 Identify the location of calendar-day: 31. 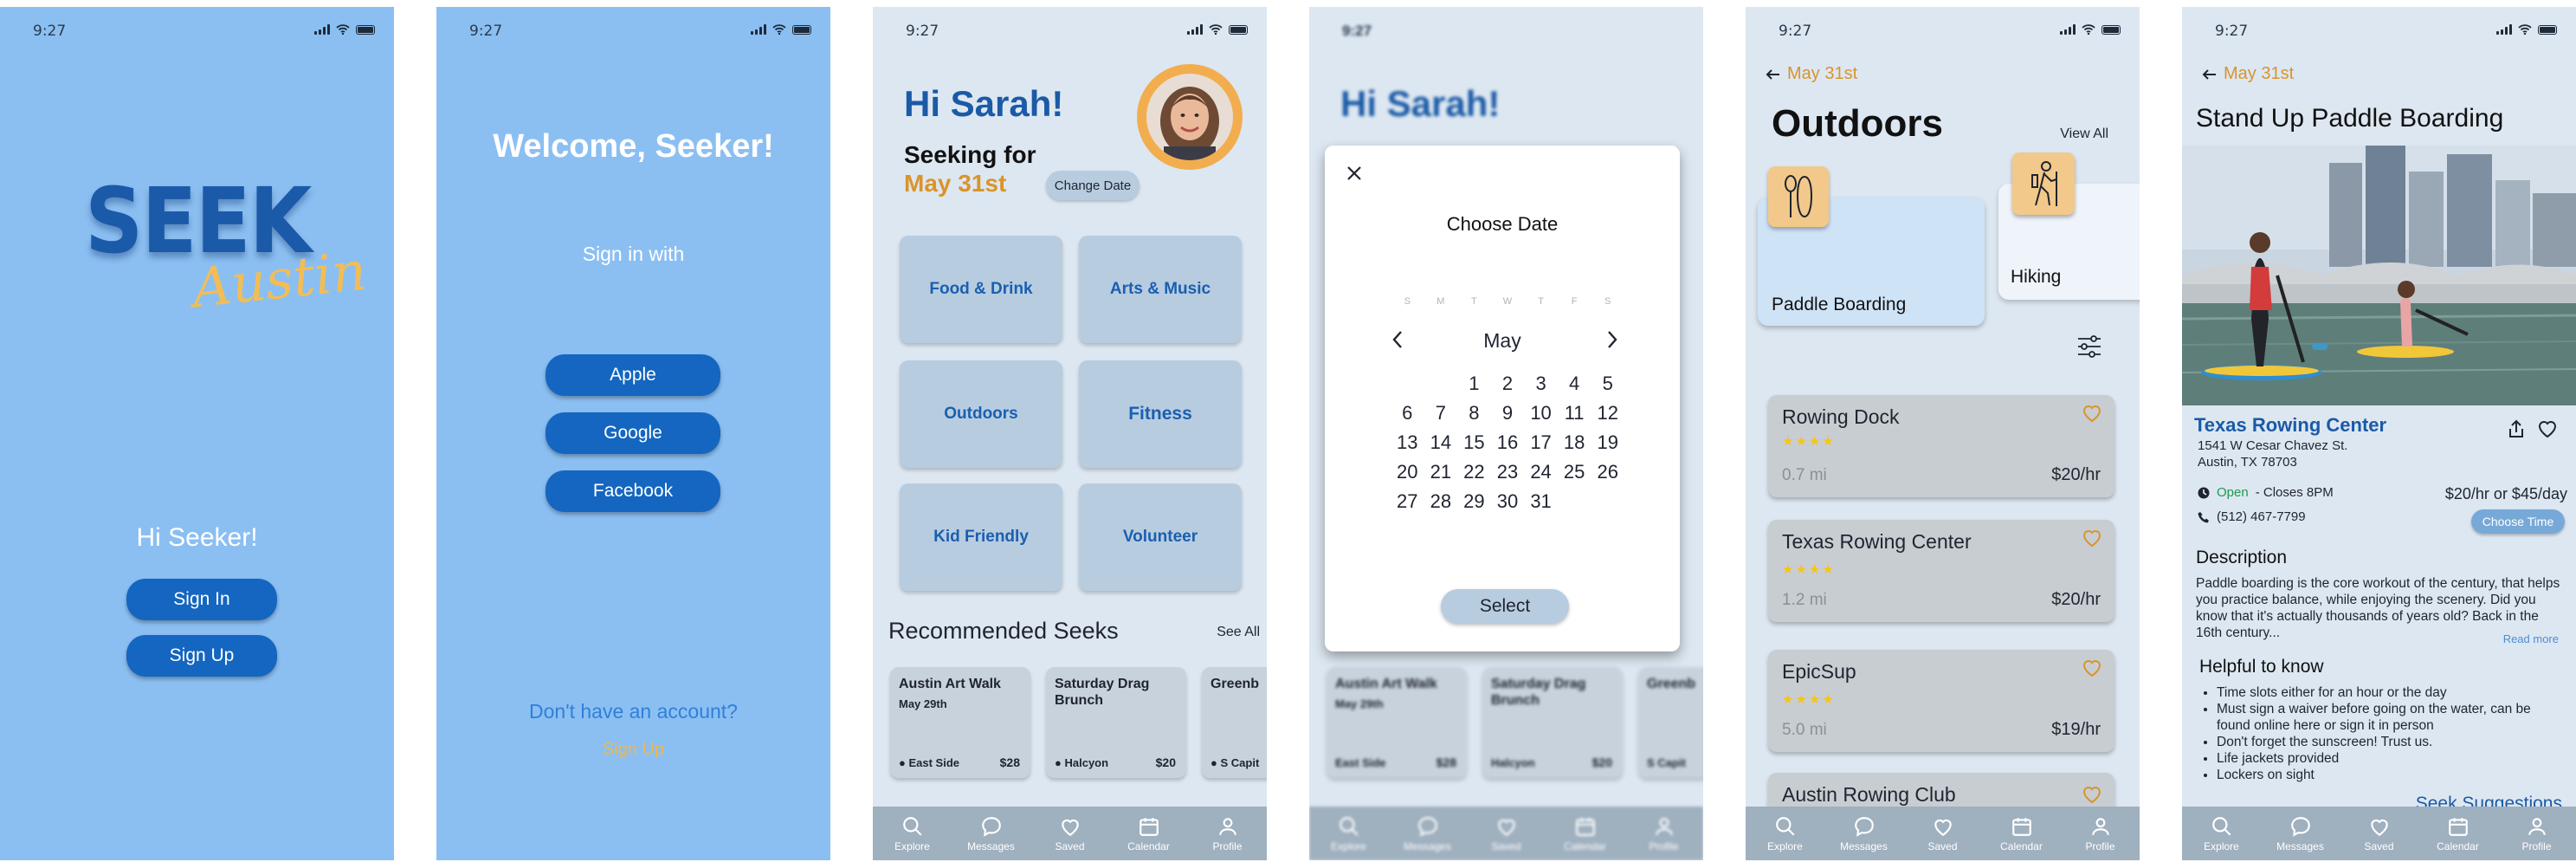
(1541, 501).